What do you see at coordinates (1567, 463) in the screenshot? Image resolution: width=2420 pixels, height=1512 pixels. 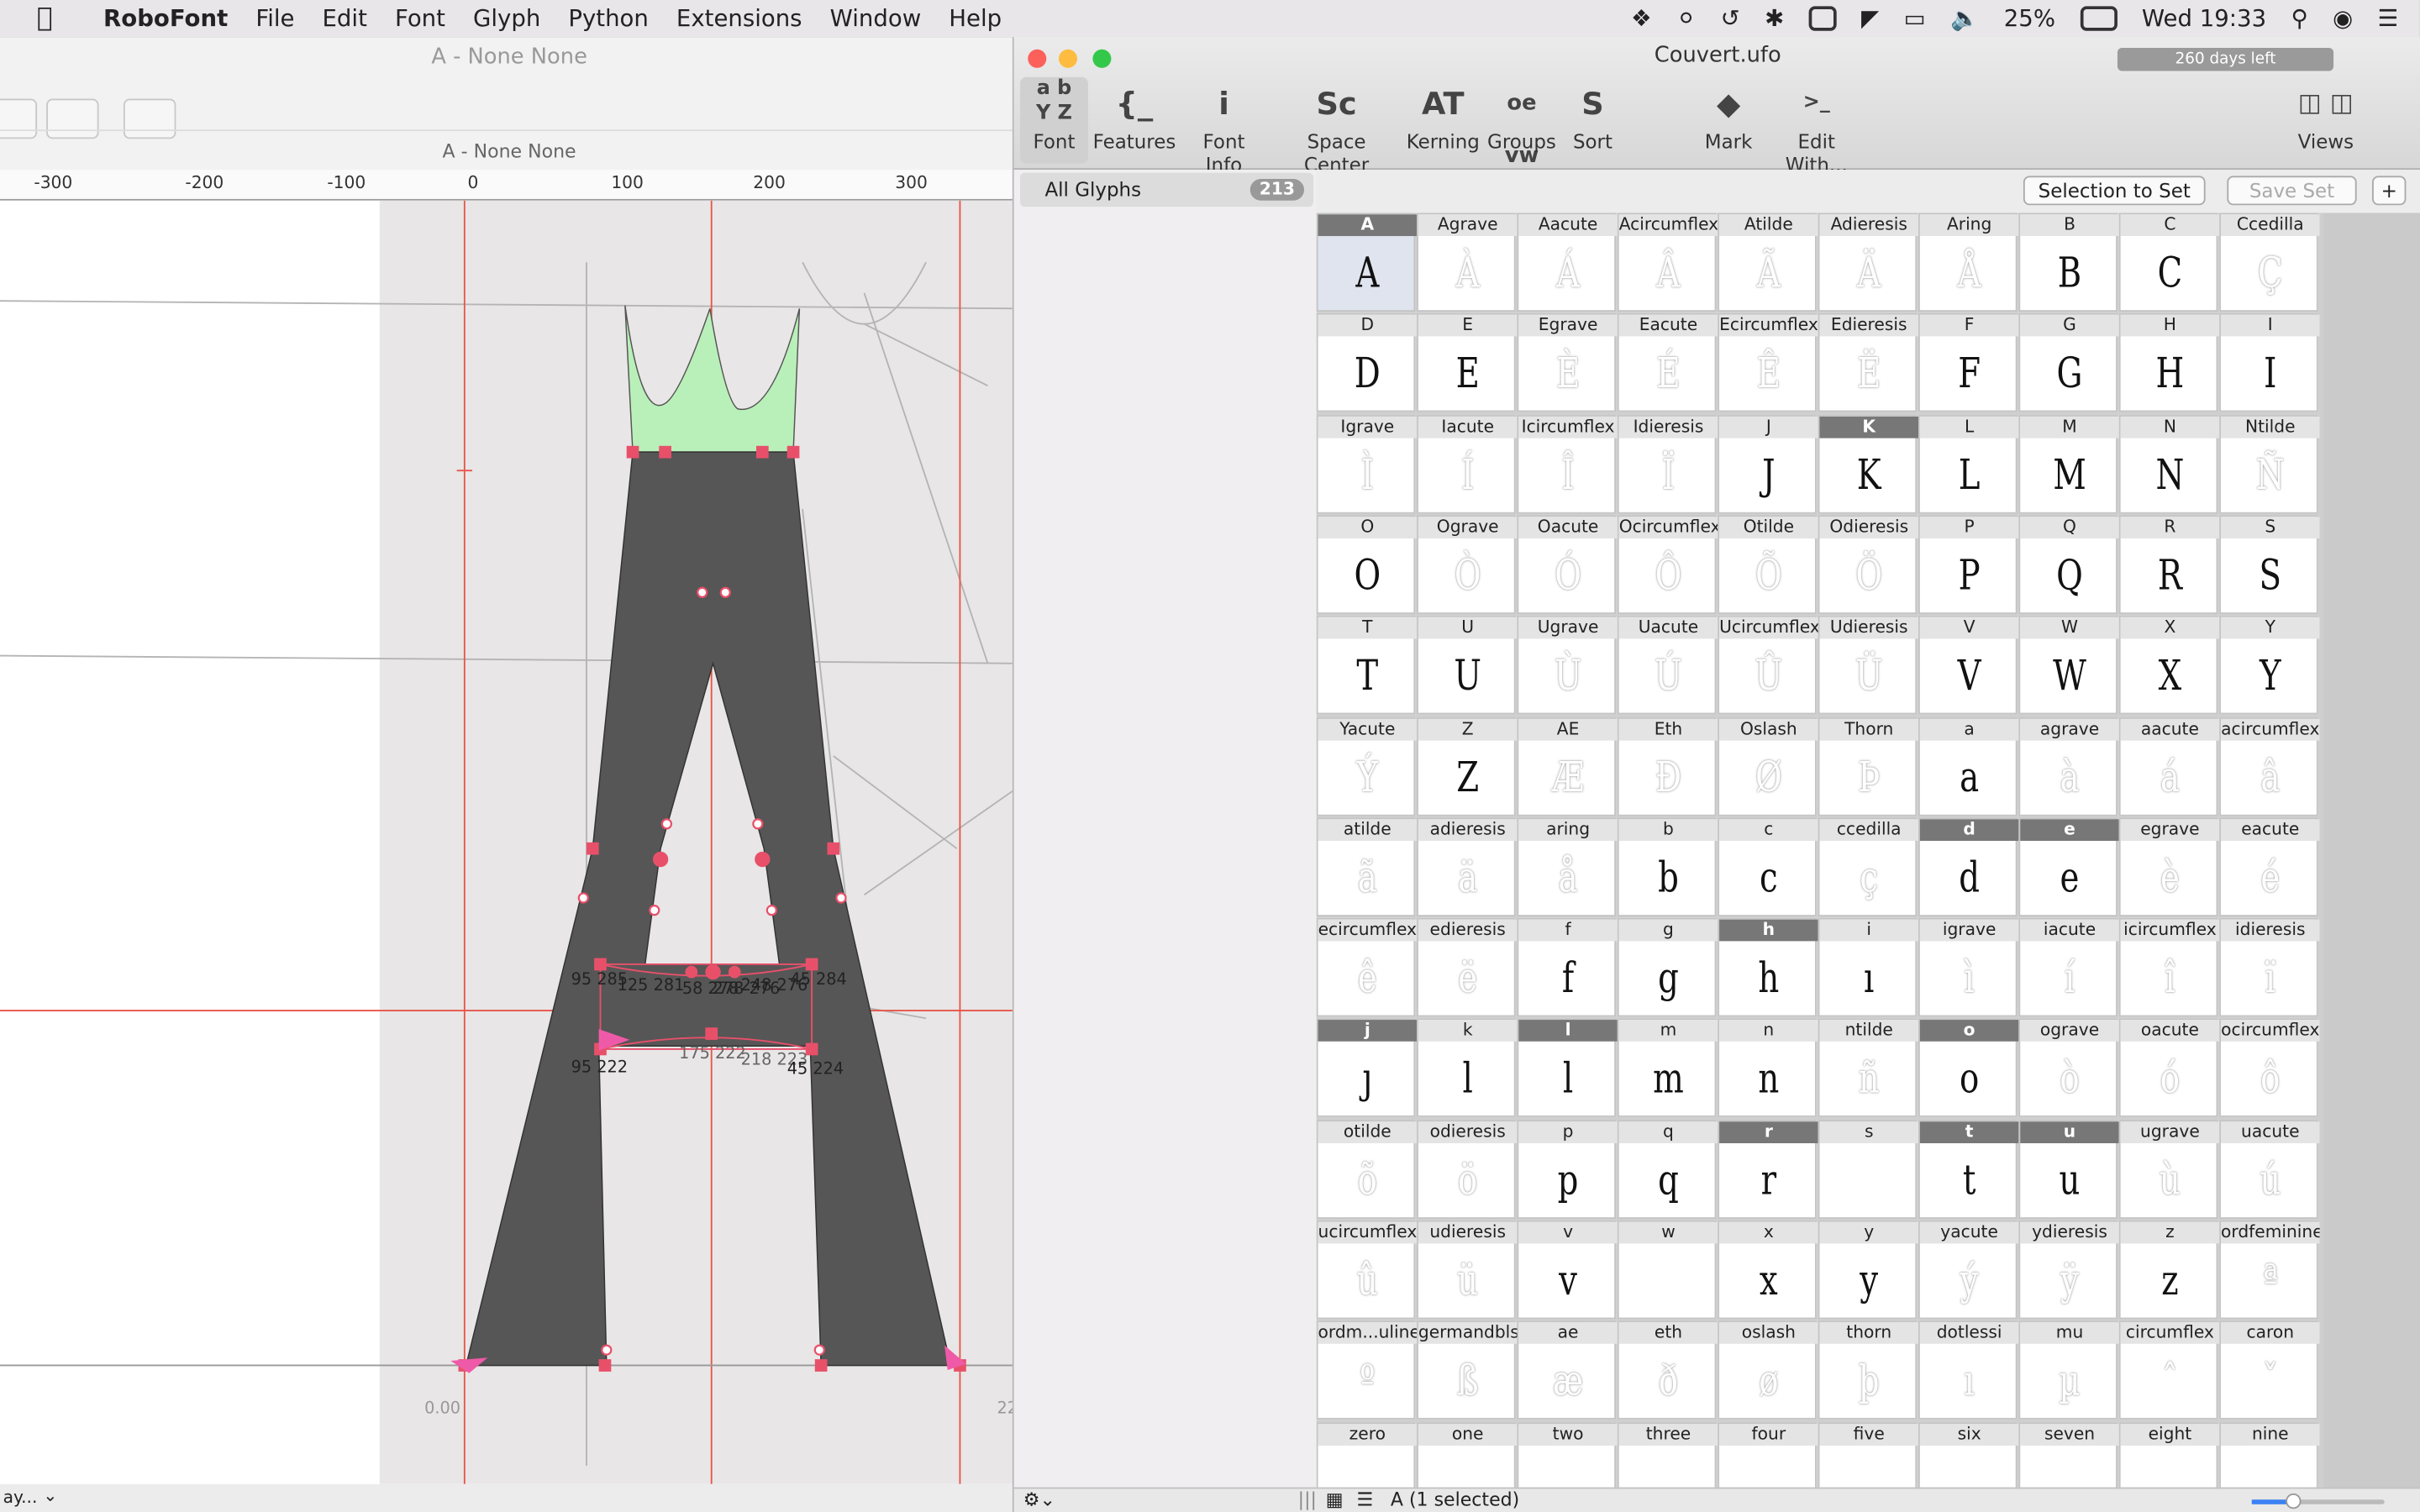 I see `glyph-cell: Icircumflex Î` at bounding box center [1567, 463].